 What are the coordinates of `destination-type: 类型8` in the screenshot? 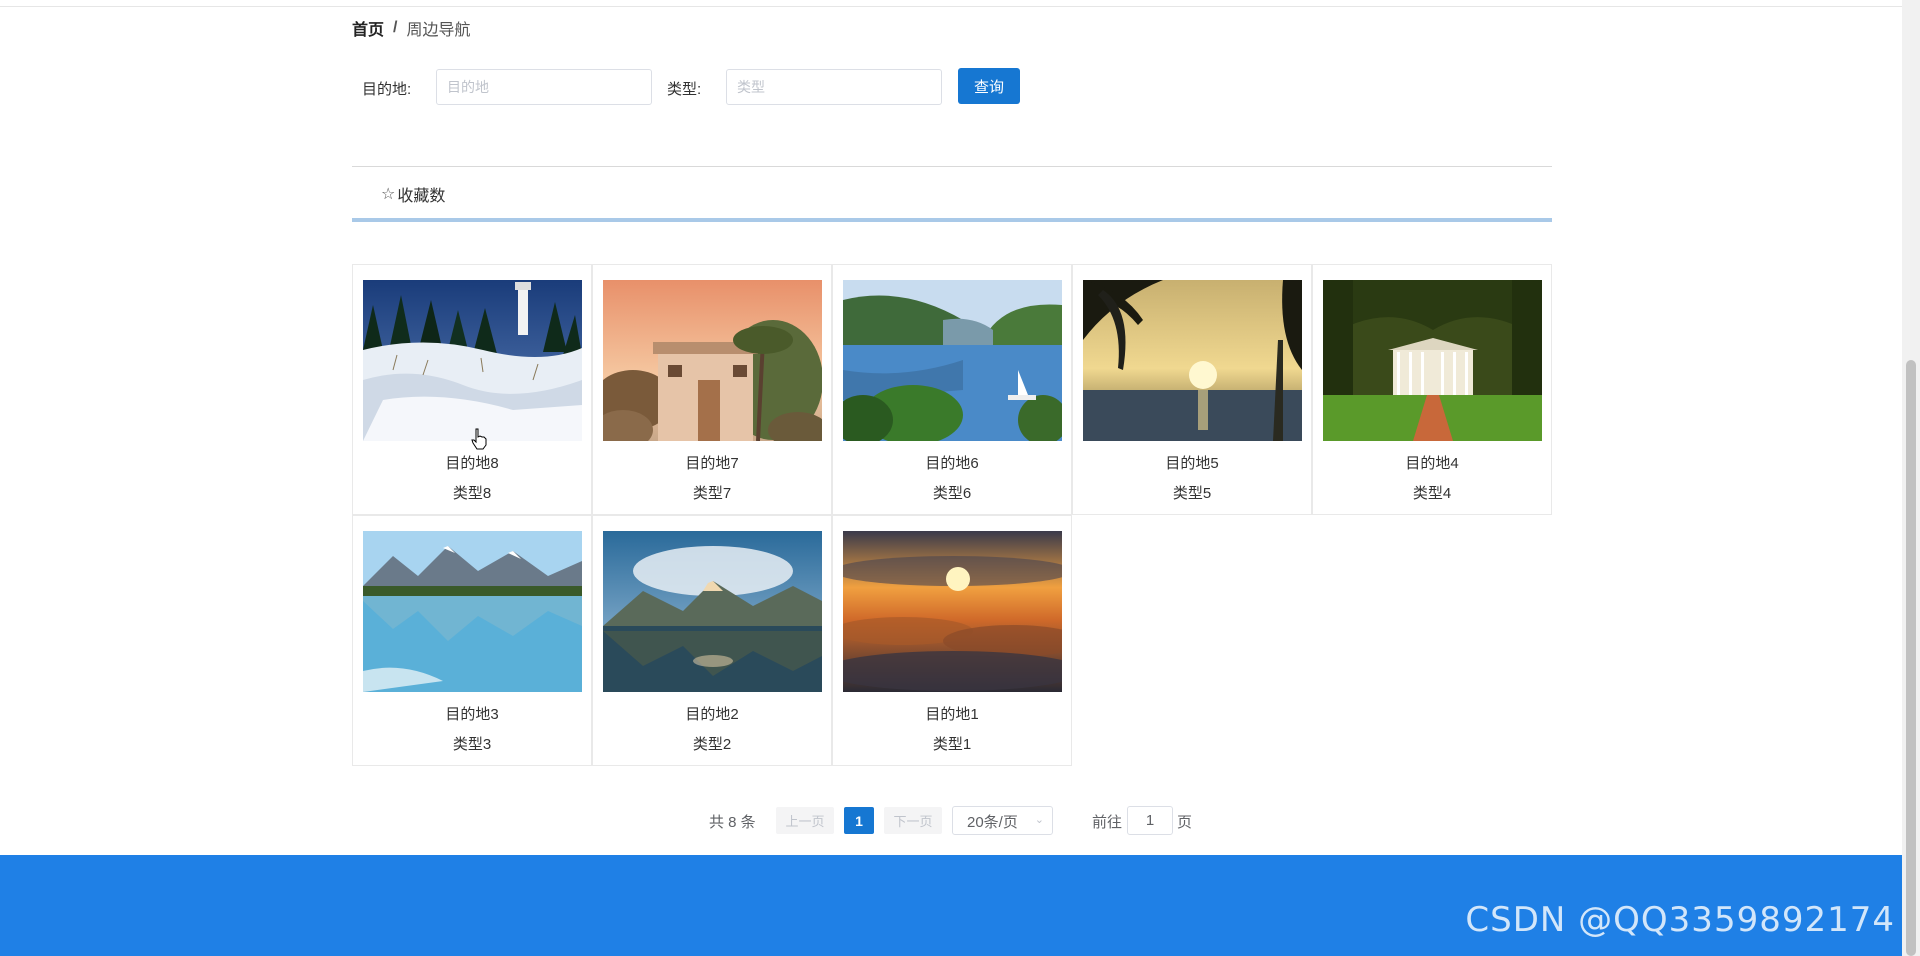 It's located at (472, 493).